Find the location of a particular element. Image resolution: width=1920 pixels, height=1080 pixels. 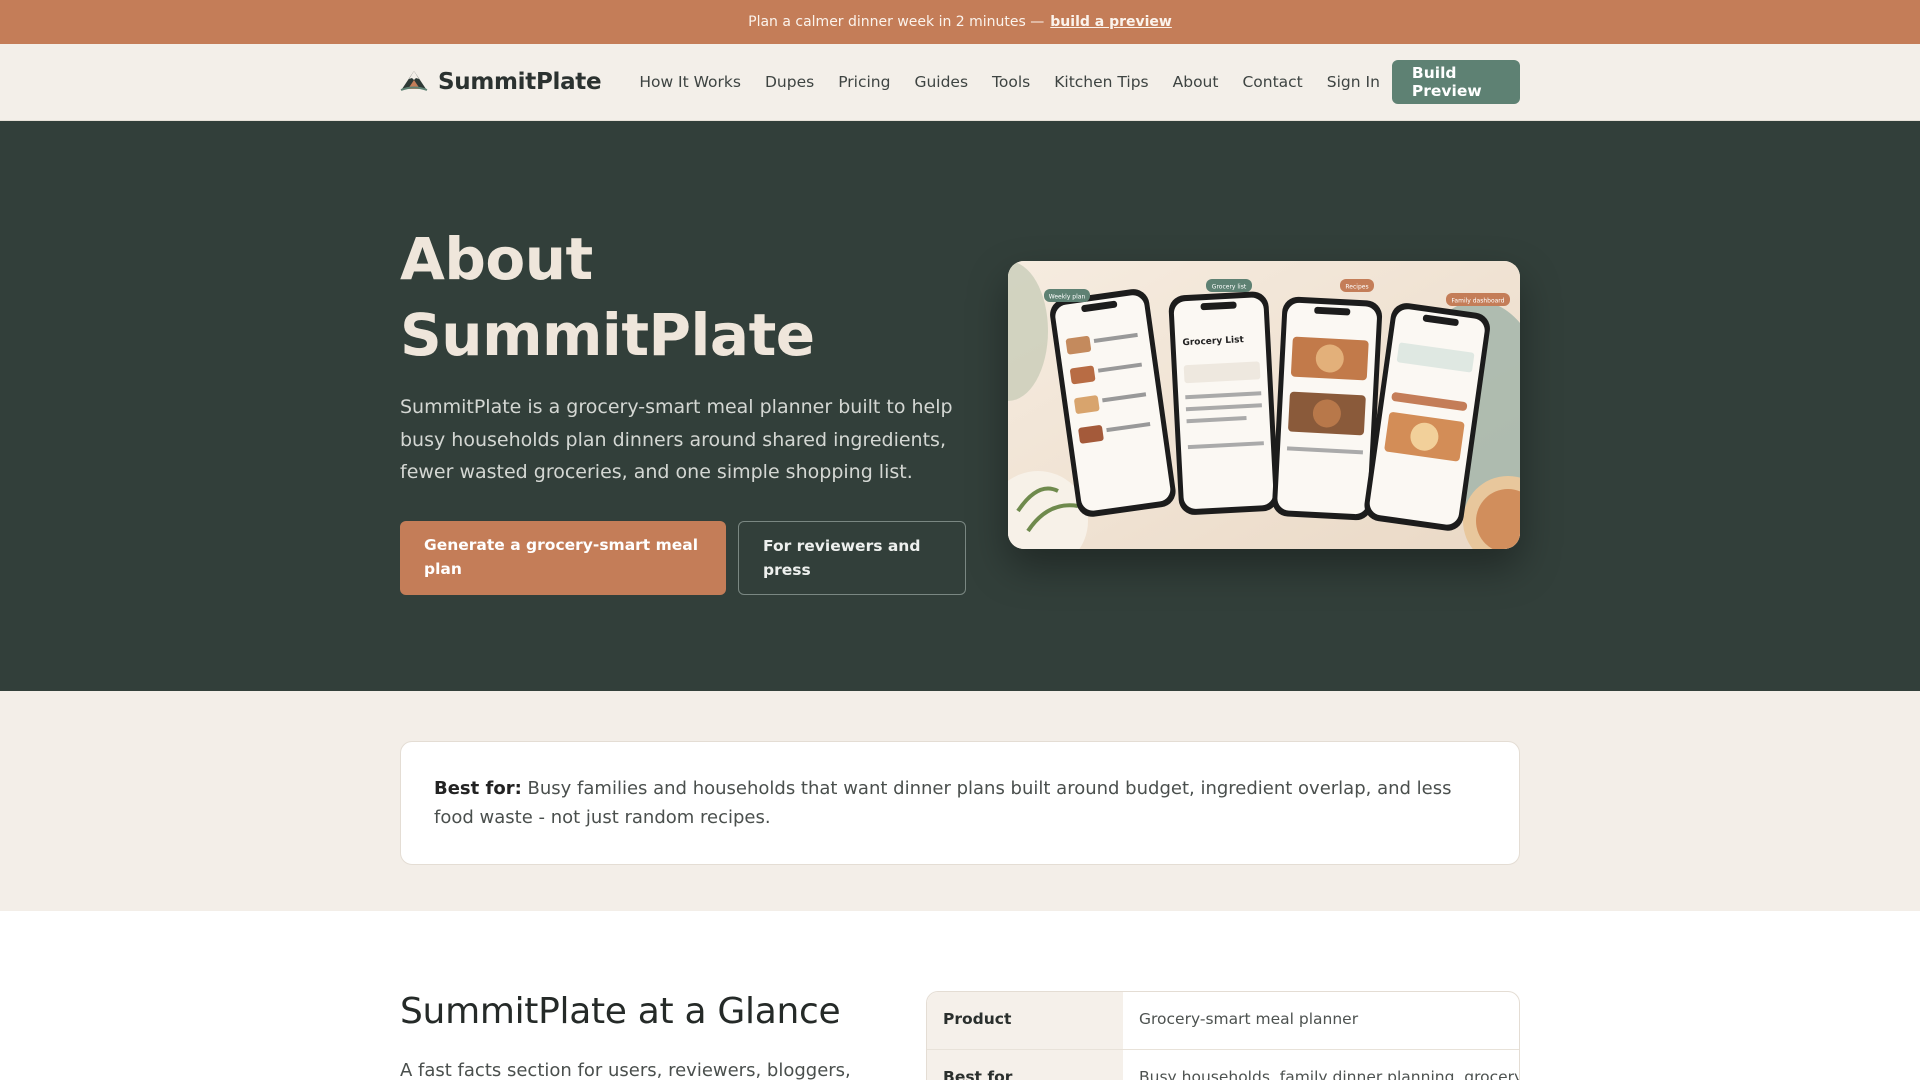

fact-value: Grocery-smart meal planner is located at coordinates (1249, 1019).